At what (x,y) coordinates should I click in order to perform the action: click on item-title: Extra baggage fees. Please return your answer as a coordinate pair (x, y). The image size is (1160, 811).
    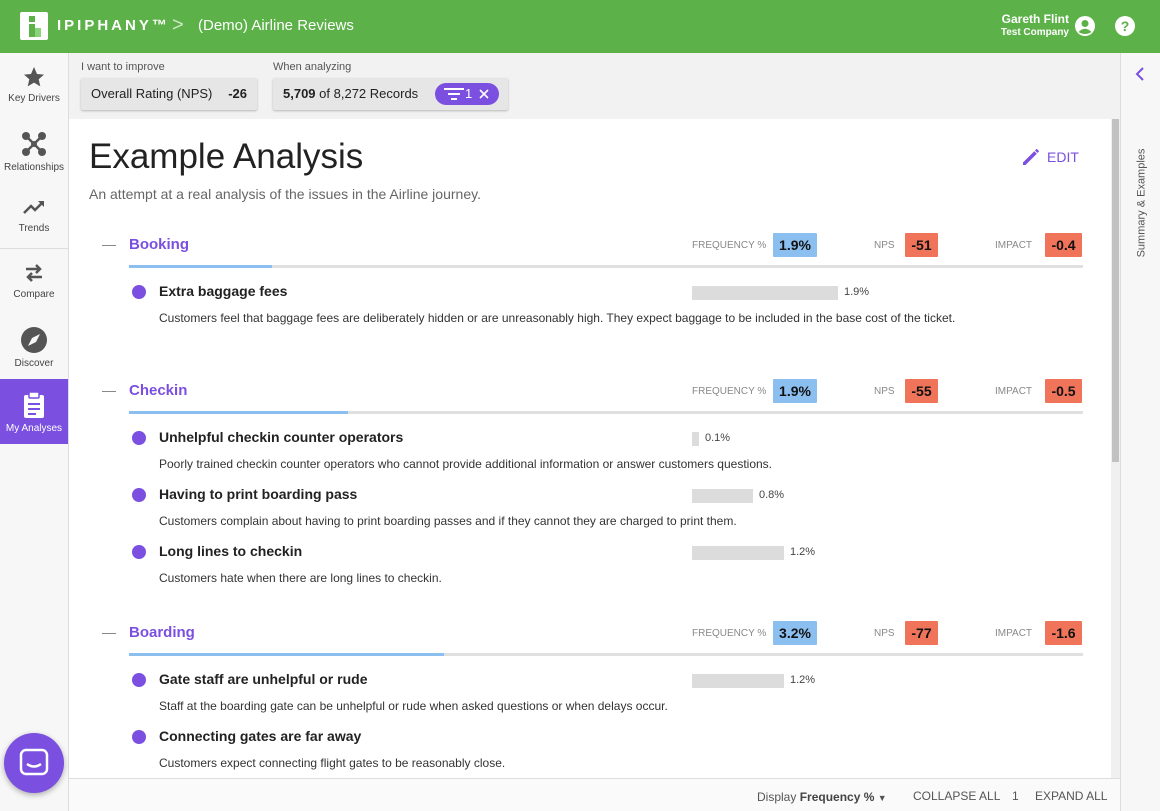
    Looking at the image, I should click on (223, 291).